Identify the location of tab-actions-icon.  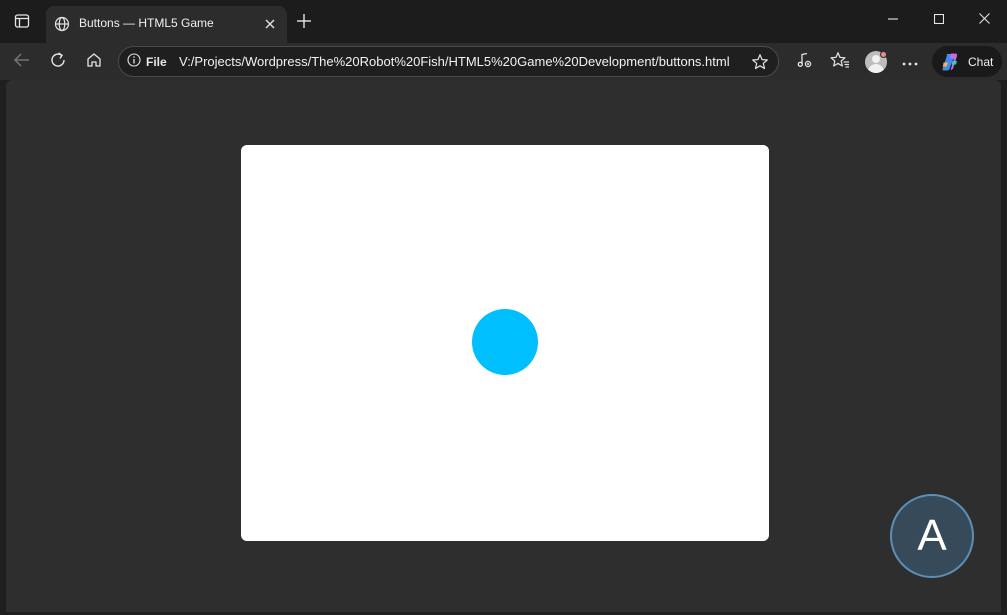
(22, 23).